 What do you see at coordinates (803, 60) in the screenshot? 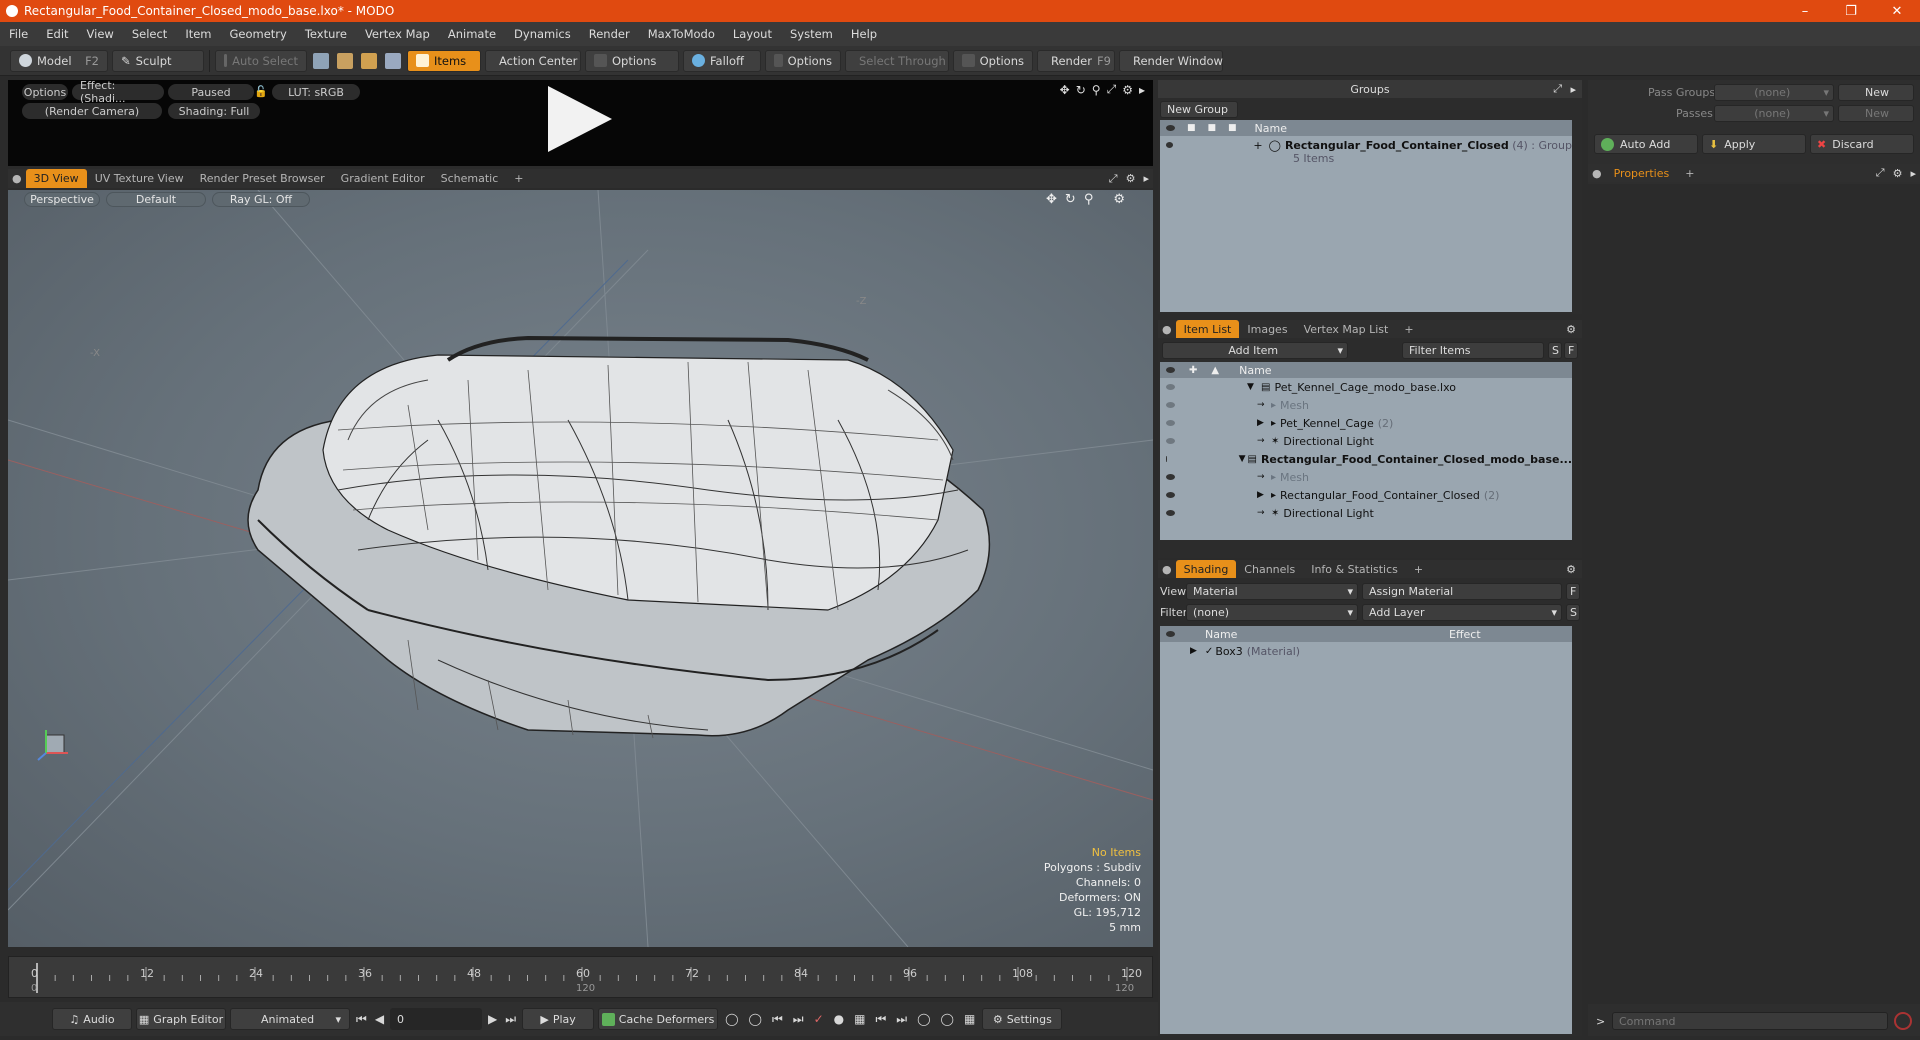
I see `falloff-options-button: Options` at bounding box center [803, 60].